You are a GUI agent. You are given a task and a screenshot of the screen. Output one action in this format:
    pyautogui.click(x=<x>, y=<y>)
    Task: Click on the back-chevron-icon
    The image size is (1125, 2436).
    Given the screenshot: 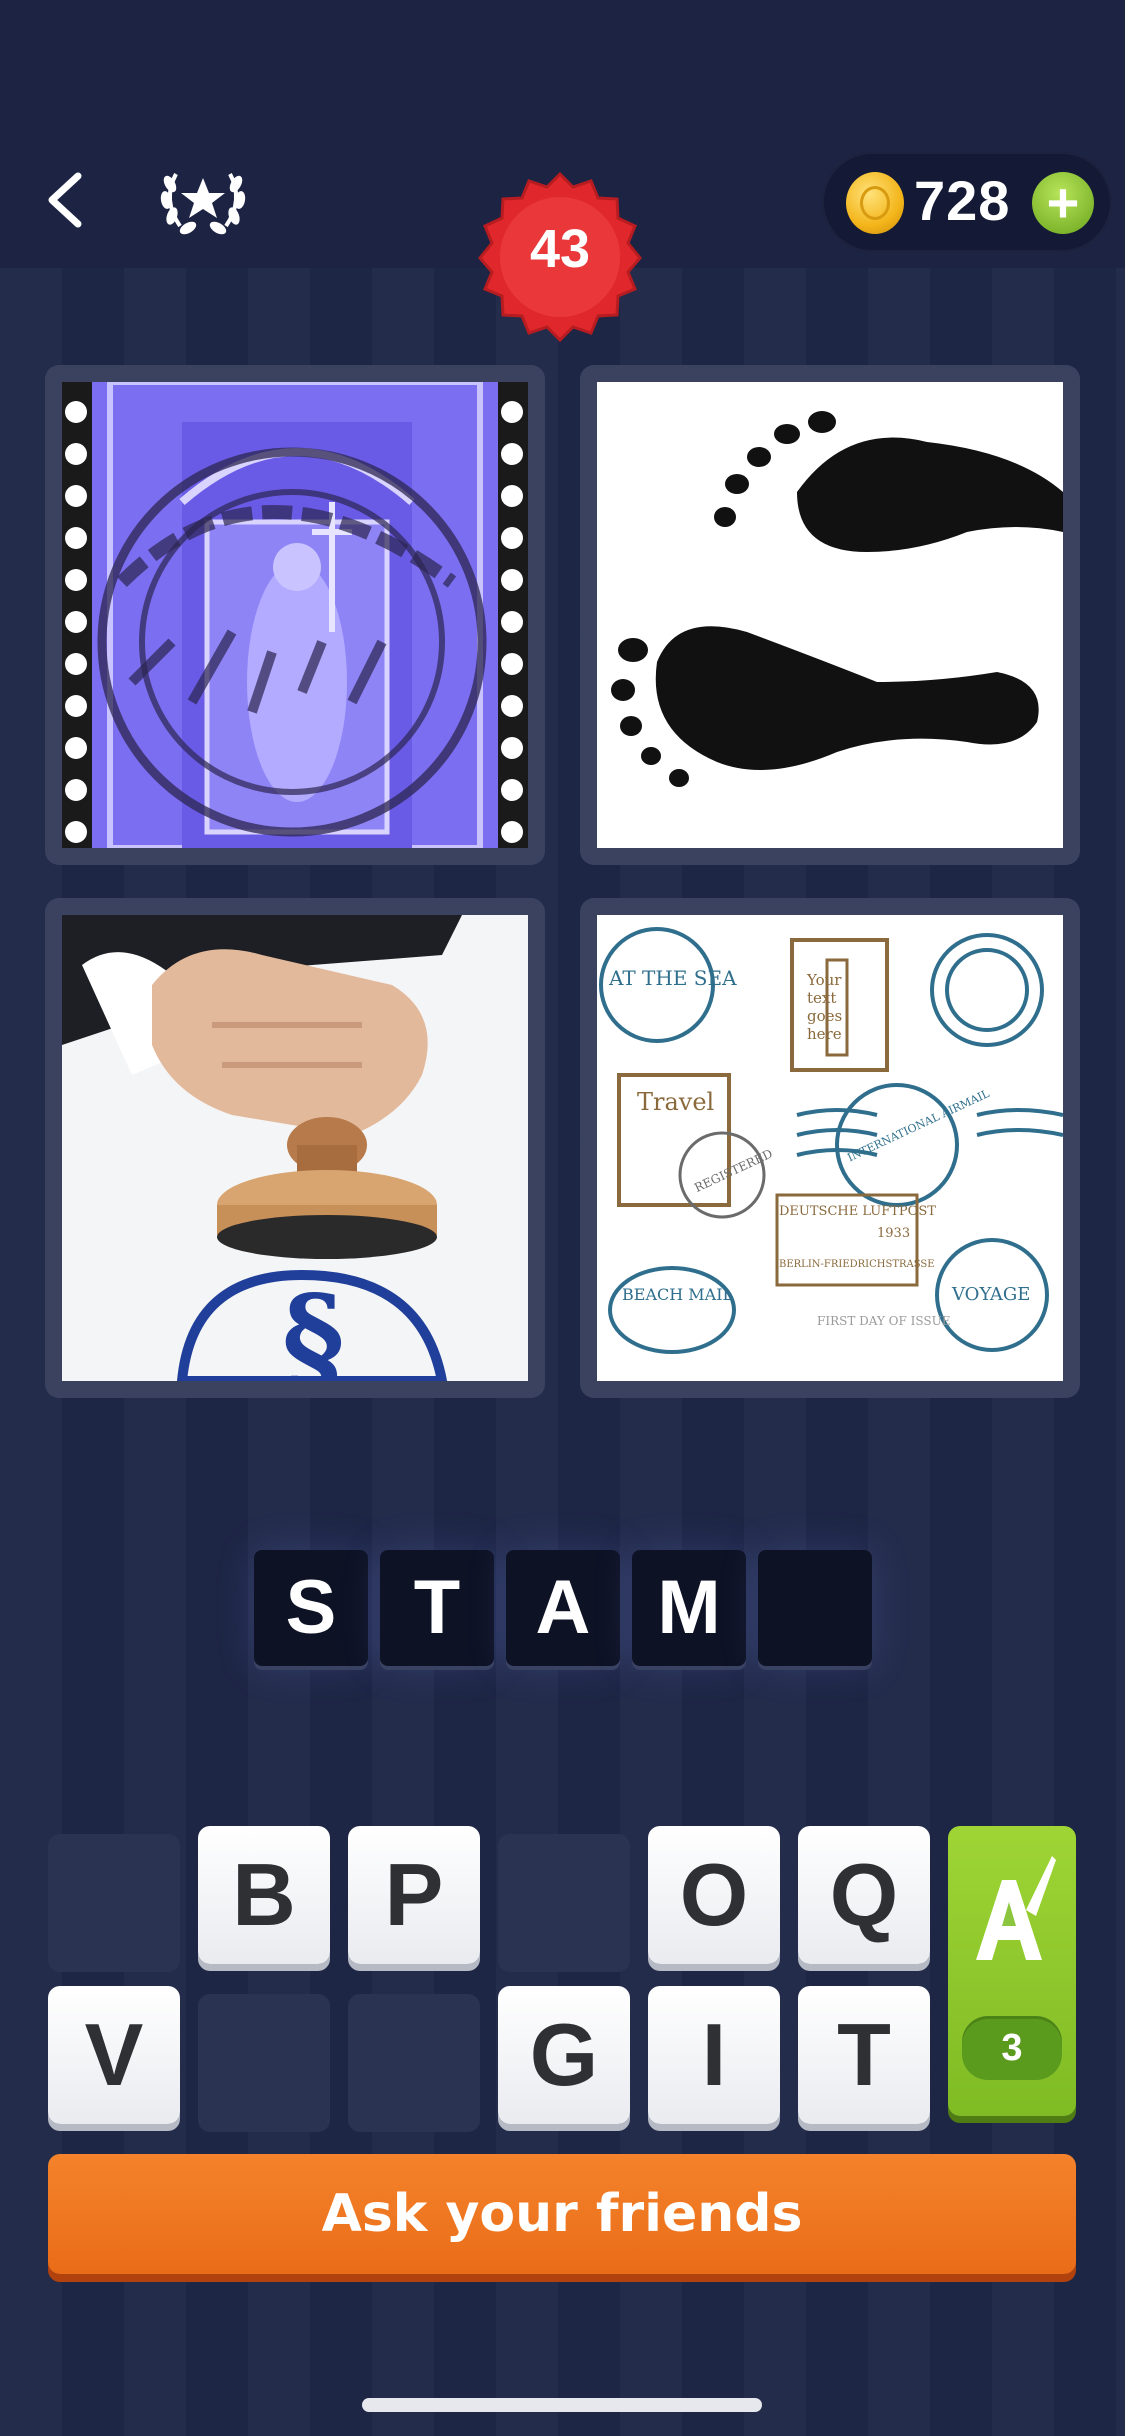 What is the action you would take?
    pyautogui.click(x=68, y=200)
    